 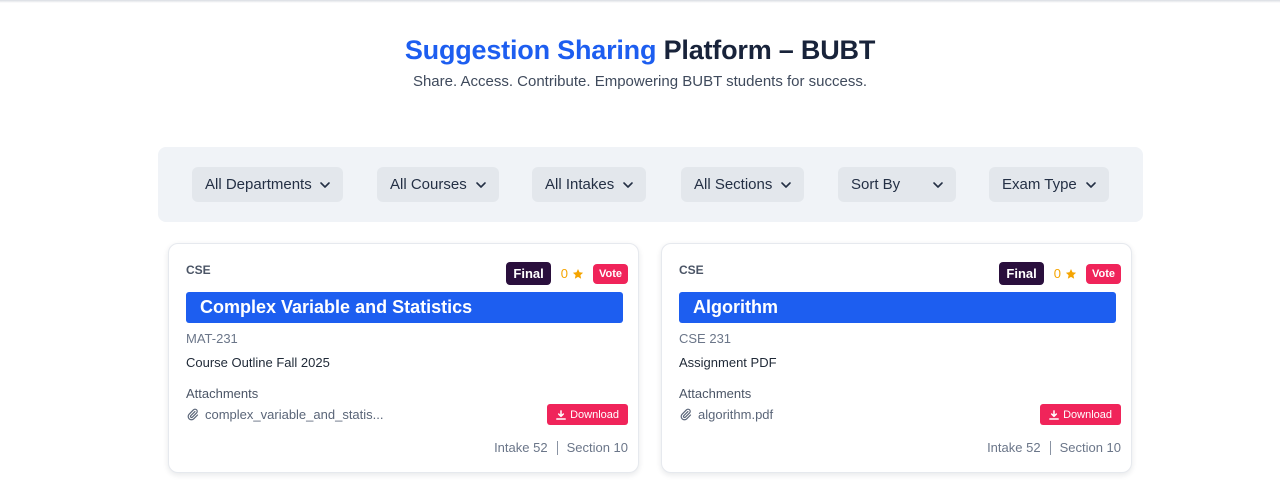 I want to click on card-description: Assignment PDF, so click(x=728, y=362).